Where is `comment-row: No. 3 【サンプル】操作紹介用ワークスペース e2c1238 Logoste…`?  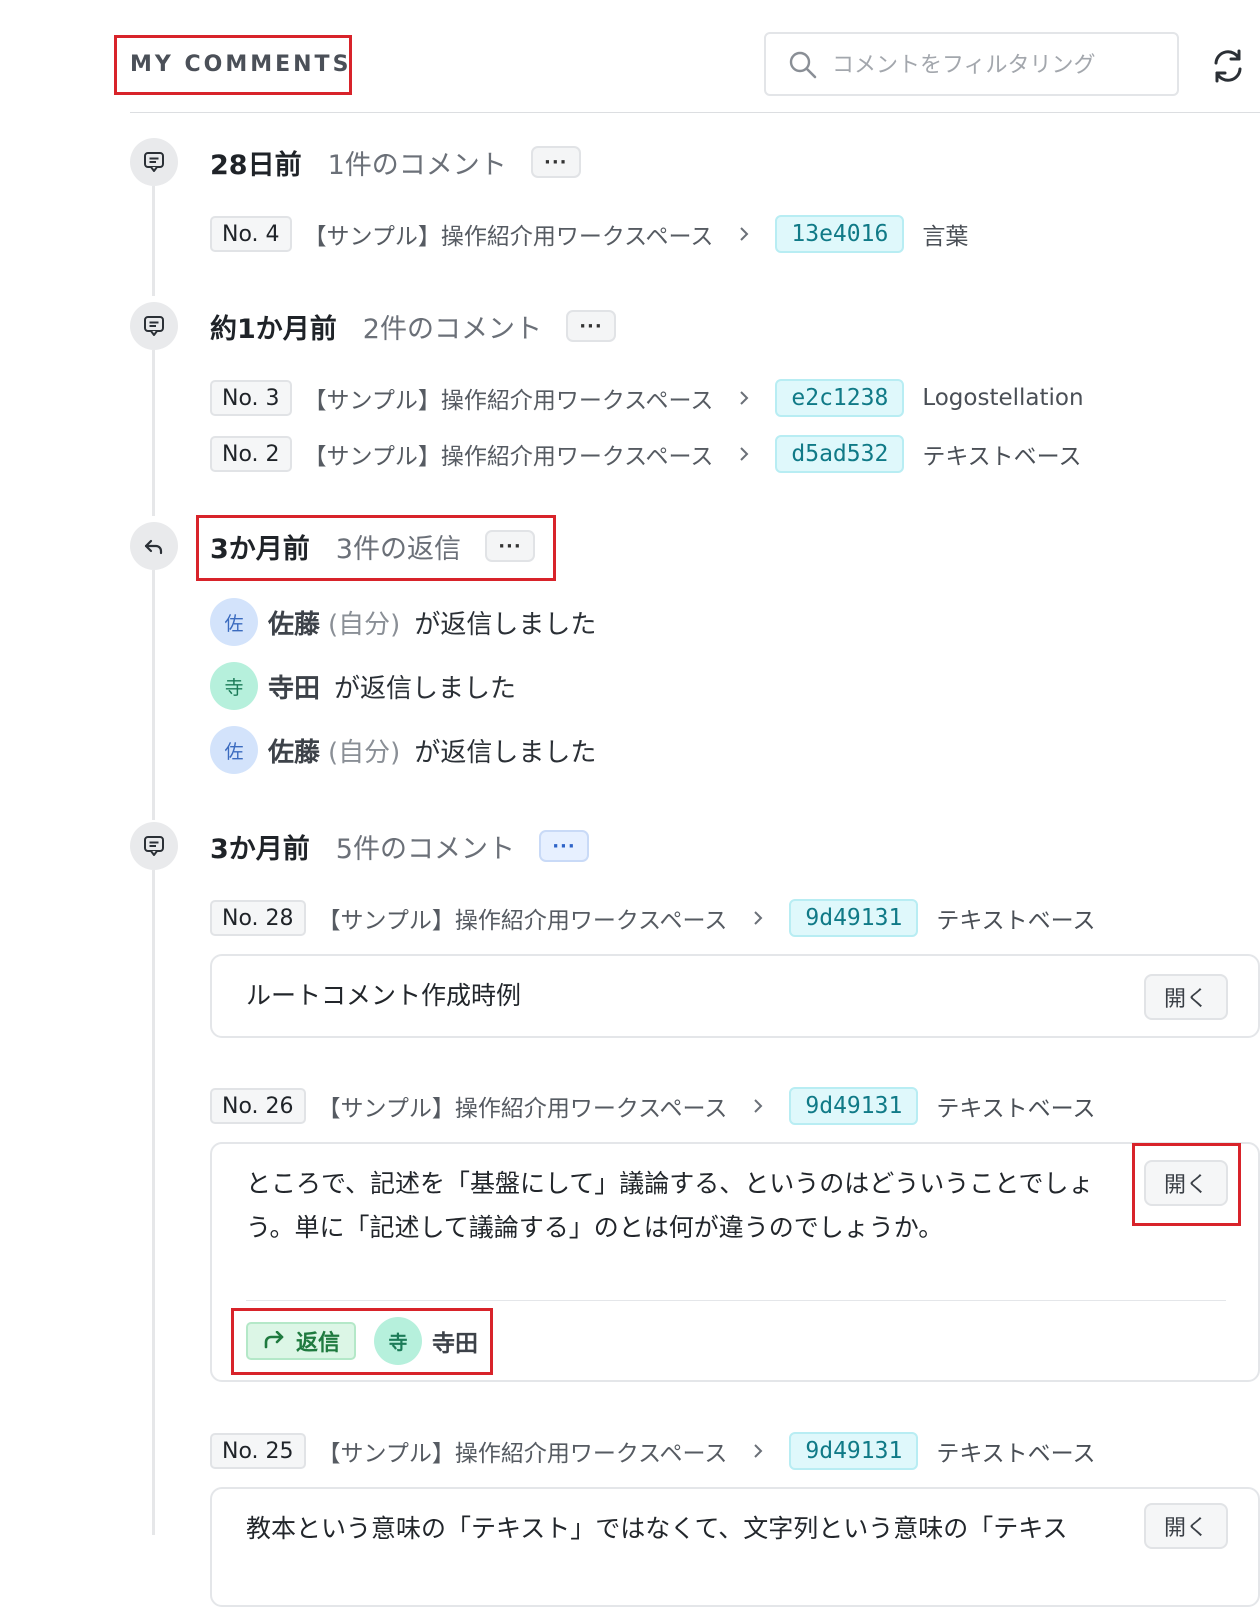
comment-row: No. 3 【サンプル】操作紹介用ワークスペース e2c1238 Logoste… is located at coordinates (647, 398).